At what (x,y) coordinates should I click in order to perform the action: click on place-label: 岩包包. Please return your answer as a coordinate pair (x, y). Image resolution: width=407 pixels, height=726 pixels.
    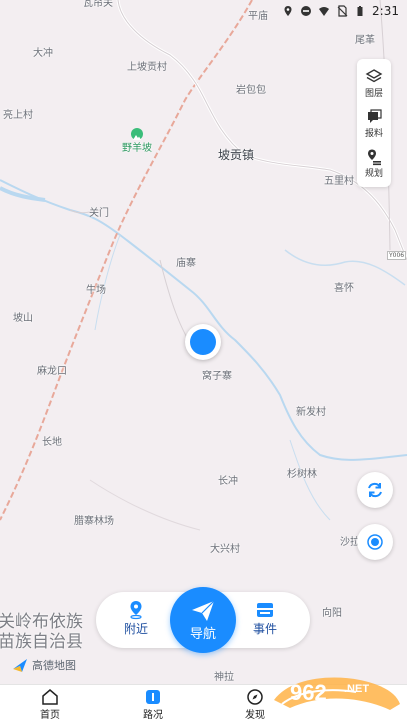
    Looking at the image, I should click on (251, 90).